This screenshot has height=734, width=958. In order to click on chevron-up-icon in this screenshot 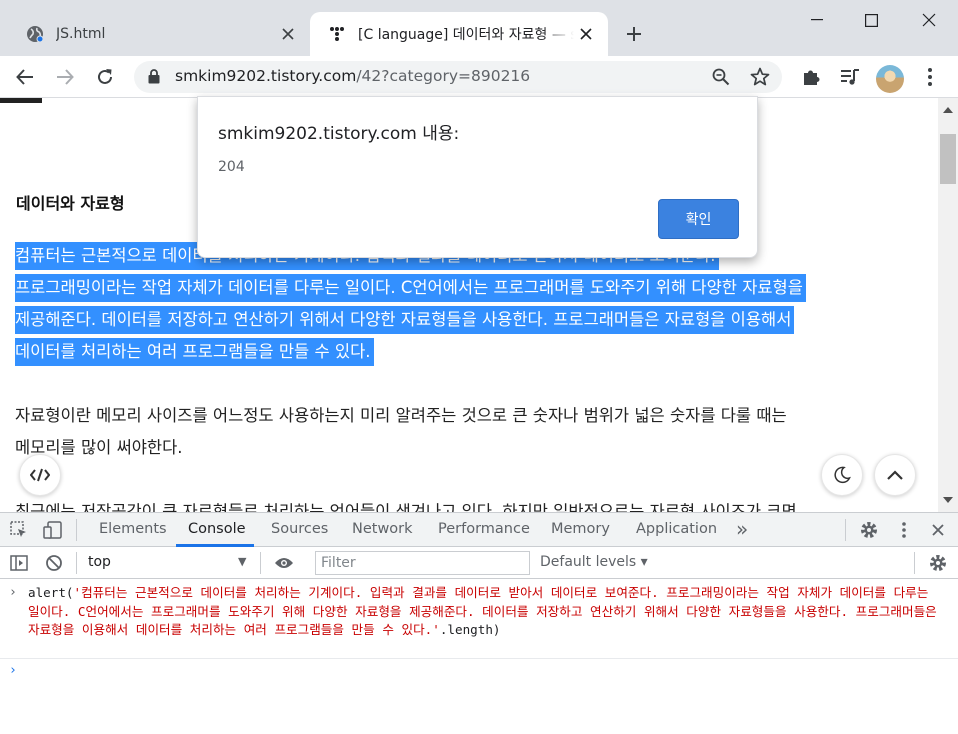, I will do `click(895, 475)`.